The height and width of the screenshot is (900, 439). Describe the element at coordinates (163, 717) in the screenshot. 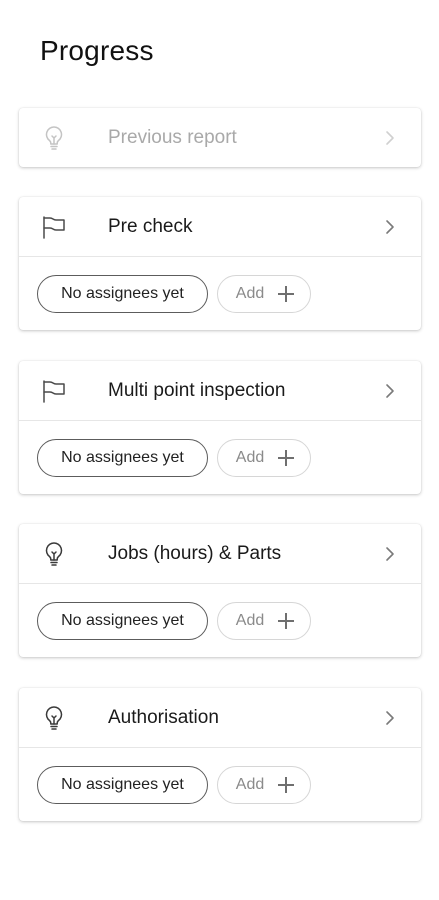

I see `card-title: Authorisation` at that location.